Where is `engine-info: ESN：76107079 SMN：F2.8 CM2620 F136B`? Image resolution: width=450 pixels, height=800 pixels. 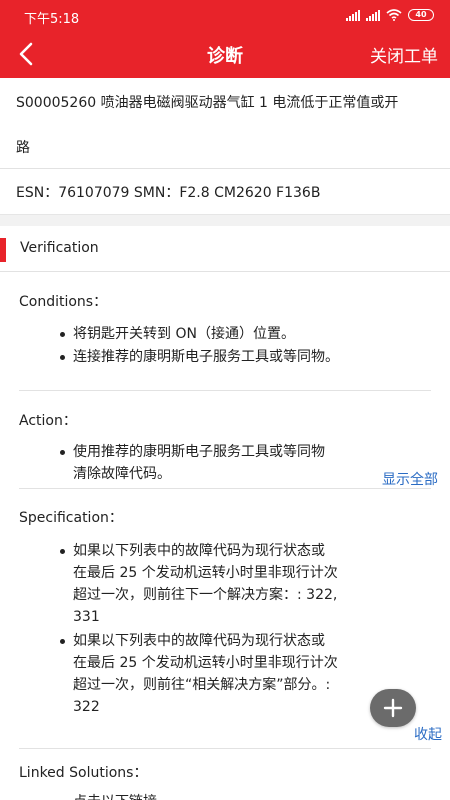 engine-info: ESN：76107079 SMN：F2.8 CM2620 F136B is located at coordinates (168, 193).